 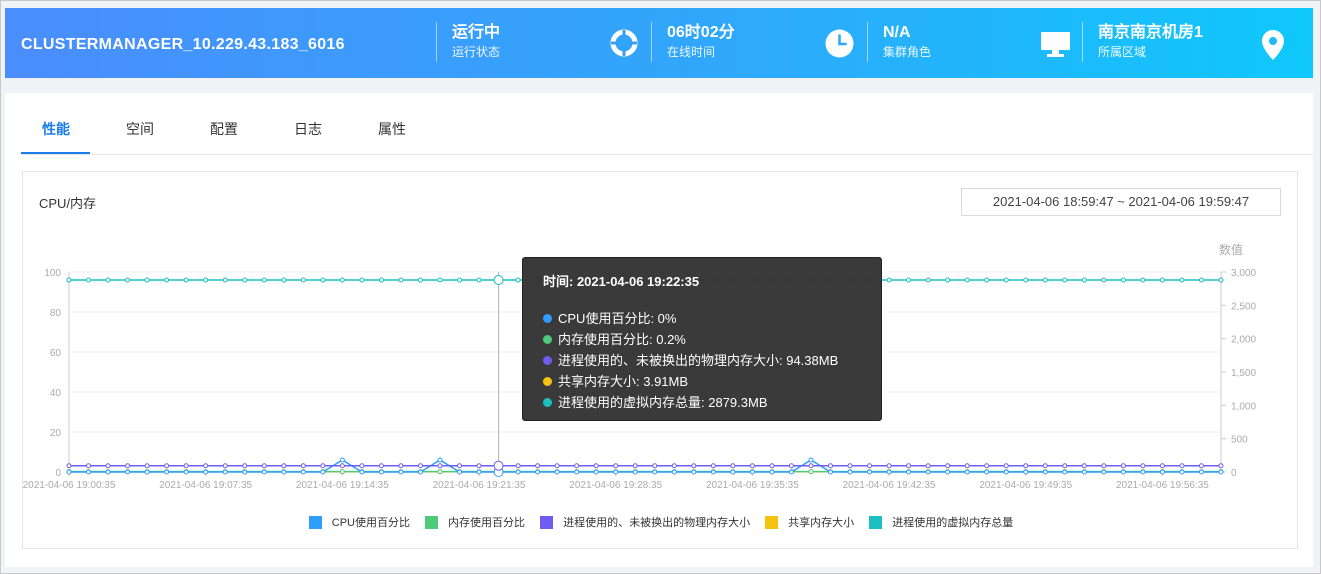 I want to click on tab-config: 配置, so click(x=224, y=129).